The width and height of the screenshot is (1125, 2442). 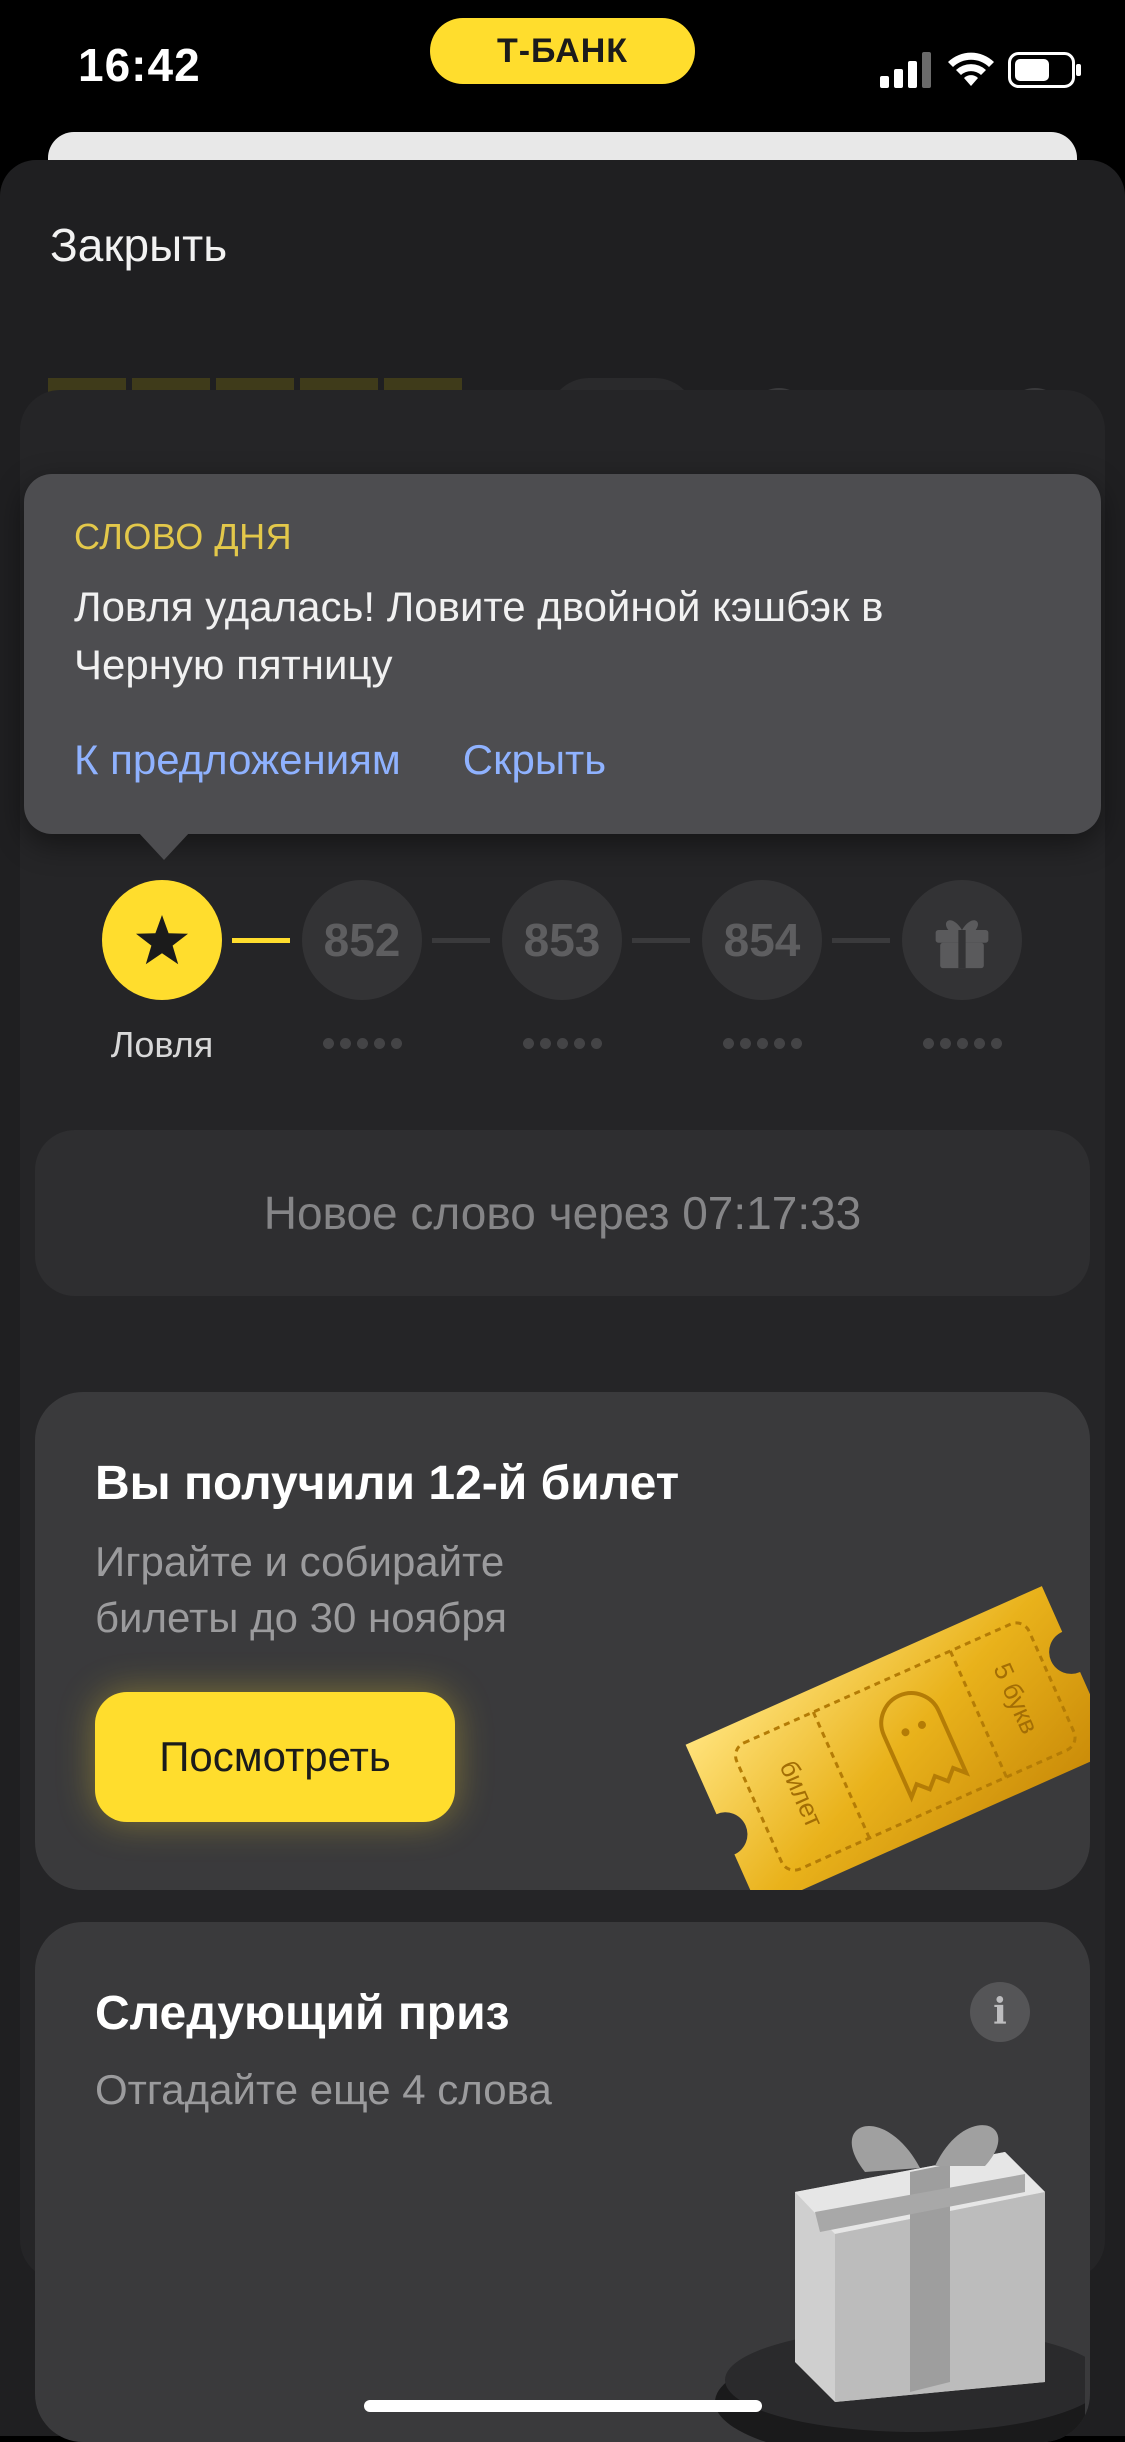 What do you see at coordinates (562, 1213) in the screenshot?
I see `next-word-timer: Новое слово через 07:17:33` at bounding box center [562, 1213].